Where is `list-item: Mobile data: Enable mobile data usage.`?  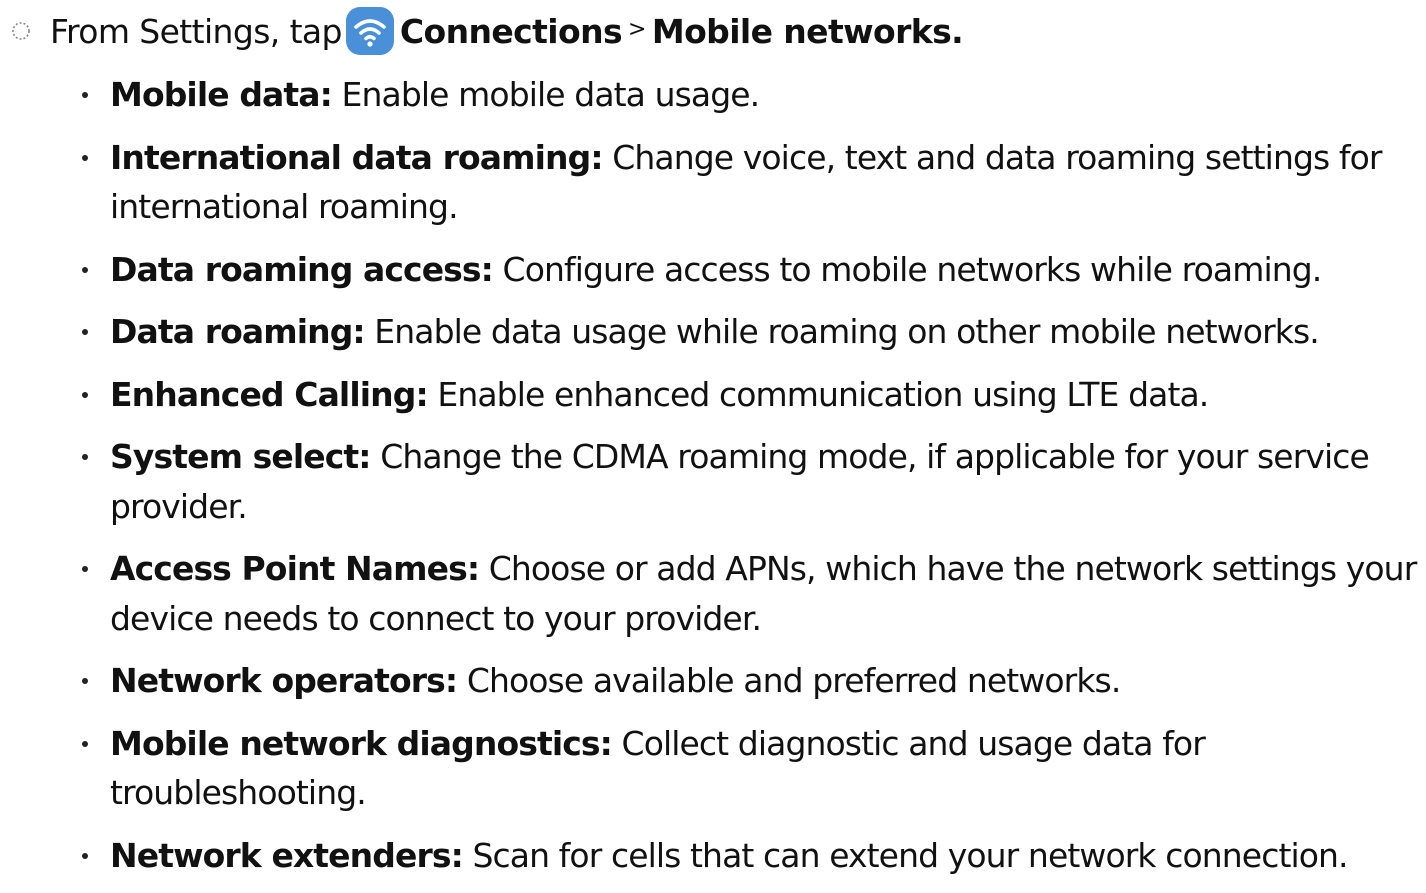 list-item: Mobile data: Enable mobile data usage. is located at coordinates (750, 95).